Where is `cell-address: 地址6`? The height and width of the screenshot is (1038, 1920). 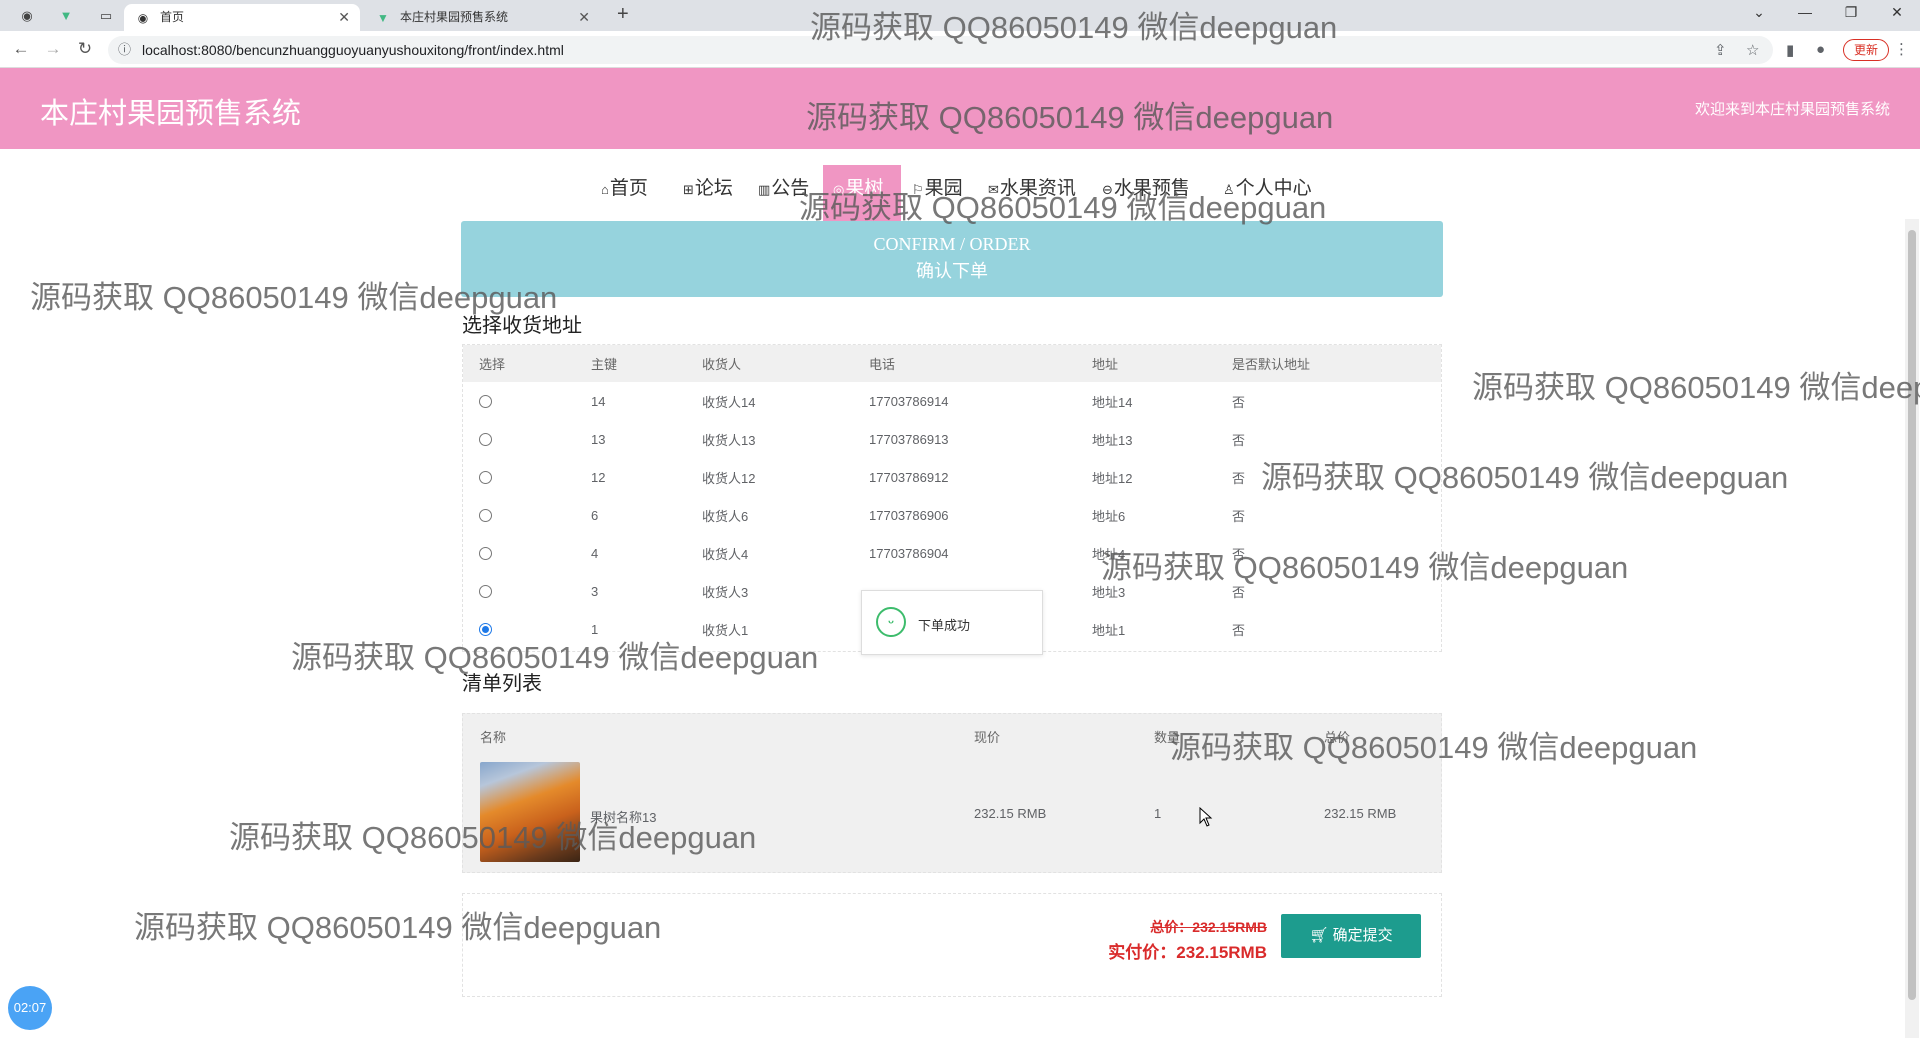
cell-address: 地址6 is located at coordinates (1109, 516).